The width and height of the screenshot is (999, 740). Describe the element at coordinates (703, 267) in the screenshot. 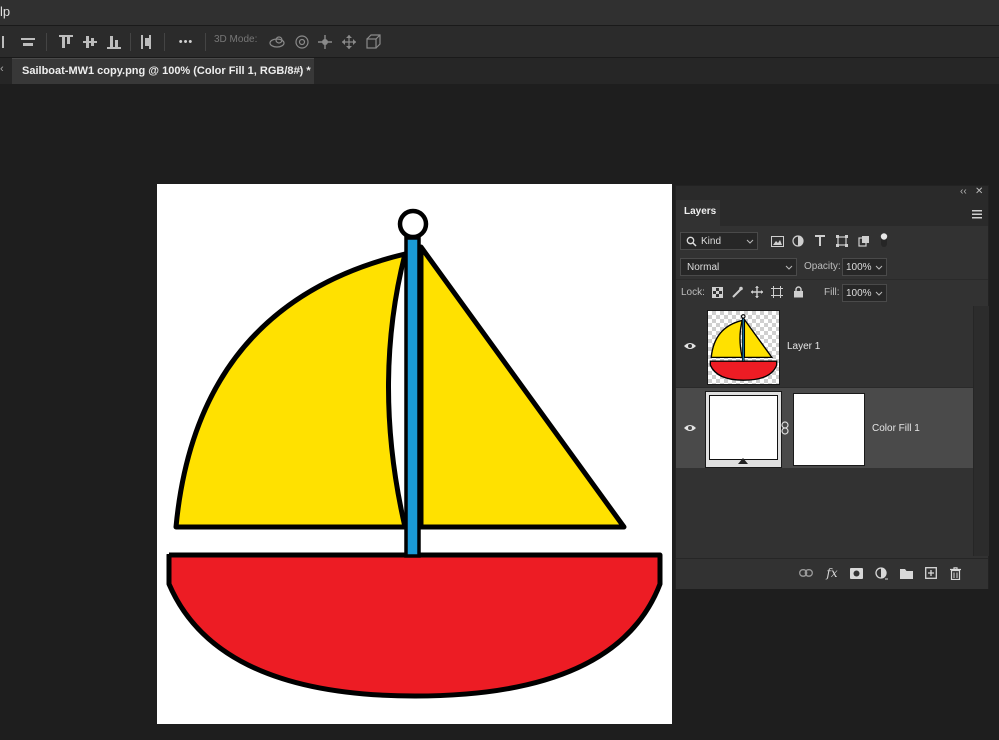

I see `blend-mode-value: Normal` at that location.